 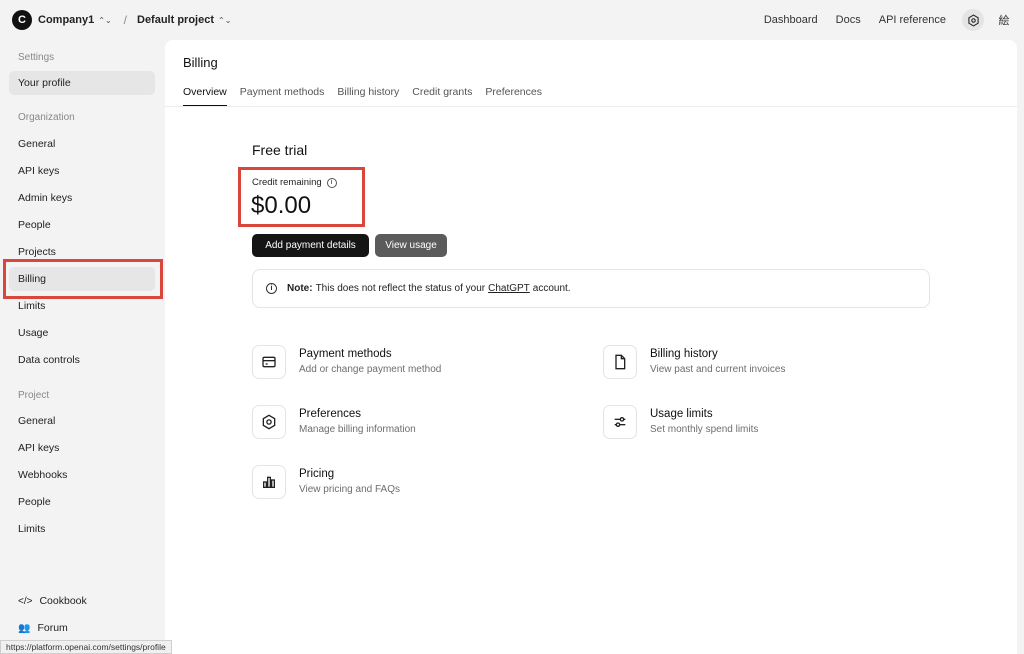 I want to click on org-name: Company1, so click(x=66, y=20).